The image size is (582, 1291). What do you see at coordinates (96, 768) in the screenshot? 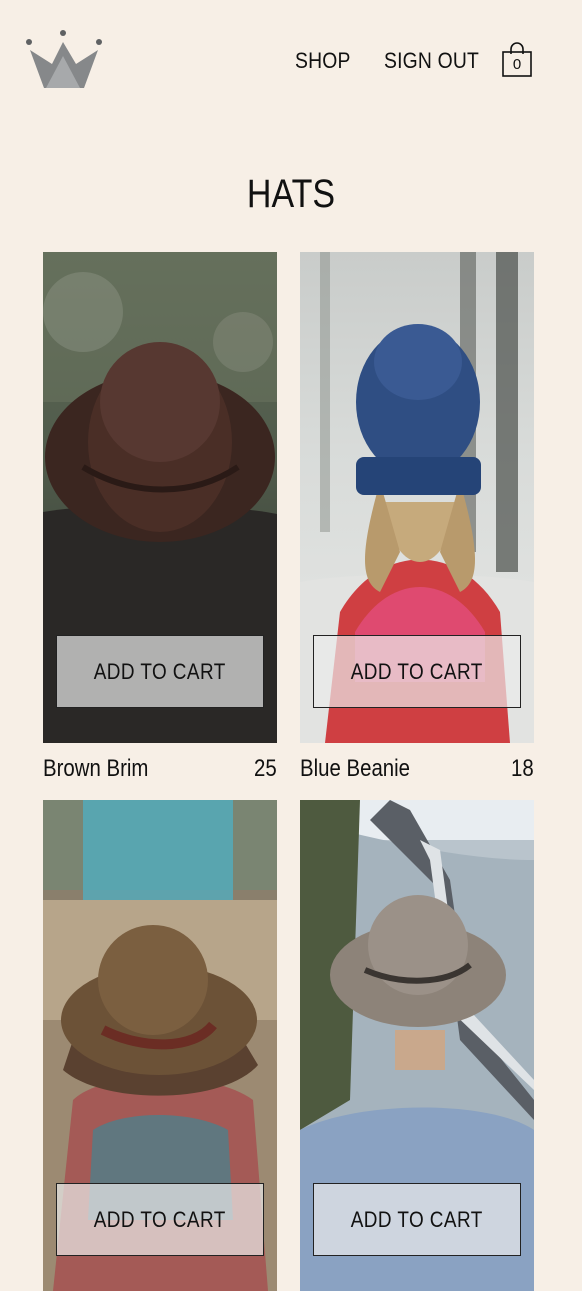
I see `product-name: Brown Brim` at bounding box center [96, 768].